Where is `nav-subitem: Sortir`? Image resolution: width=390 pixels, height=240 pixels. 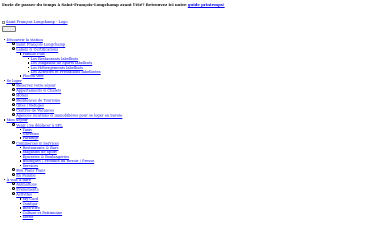 nav-subitem: Sortir is located at coordinates (71, 217).